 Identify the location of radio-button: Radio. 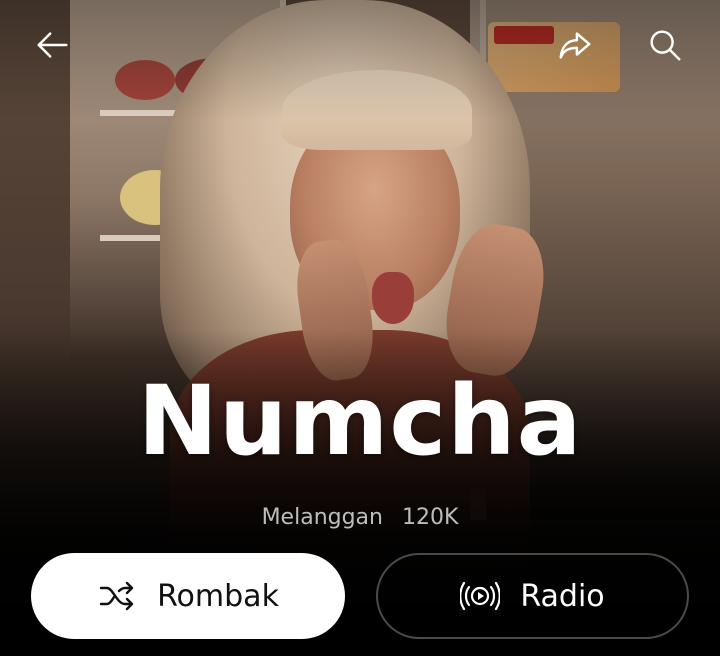
(532, 596).